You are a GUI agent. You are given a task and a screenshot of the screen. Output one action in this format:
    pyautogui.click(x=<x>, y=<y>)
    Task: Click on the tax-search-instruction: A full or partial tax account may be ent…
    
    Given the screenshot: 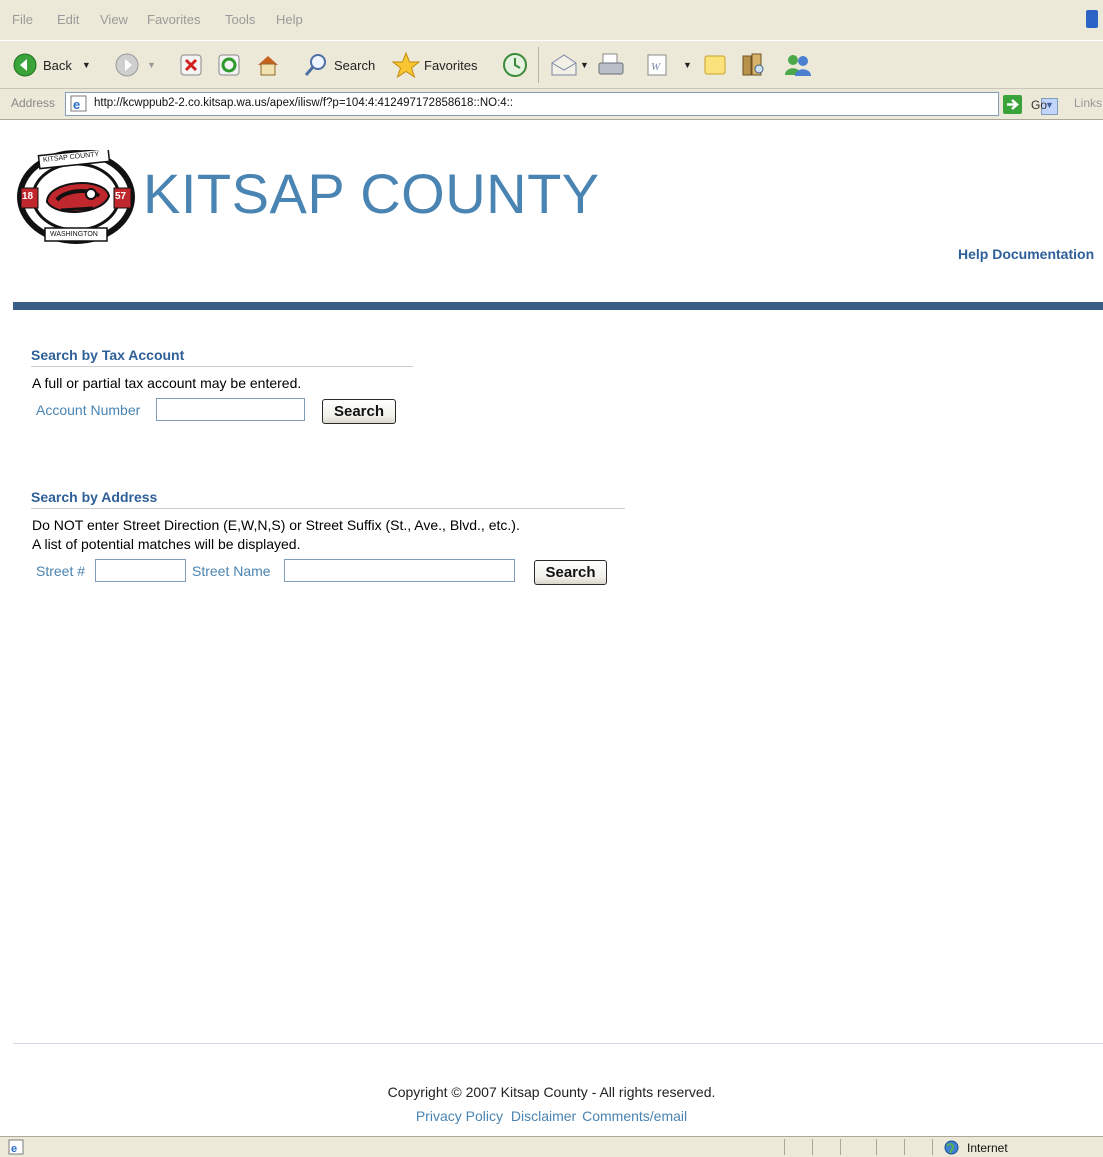 What is the action you would take?
    pyautogui.click(x=167, y=383)
    